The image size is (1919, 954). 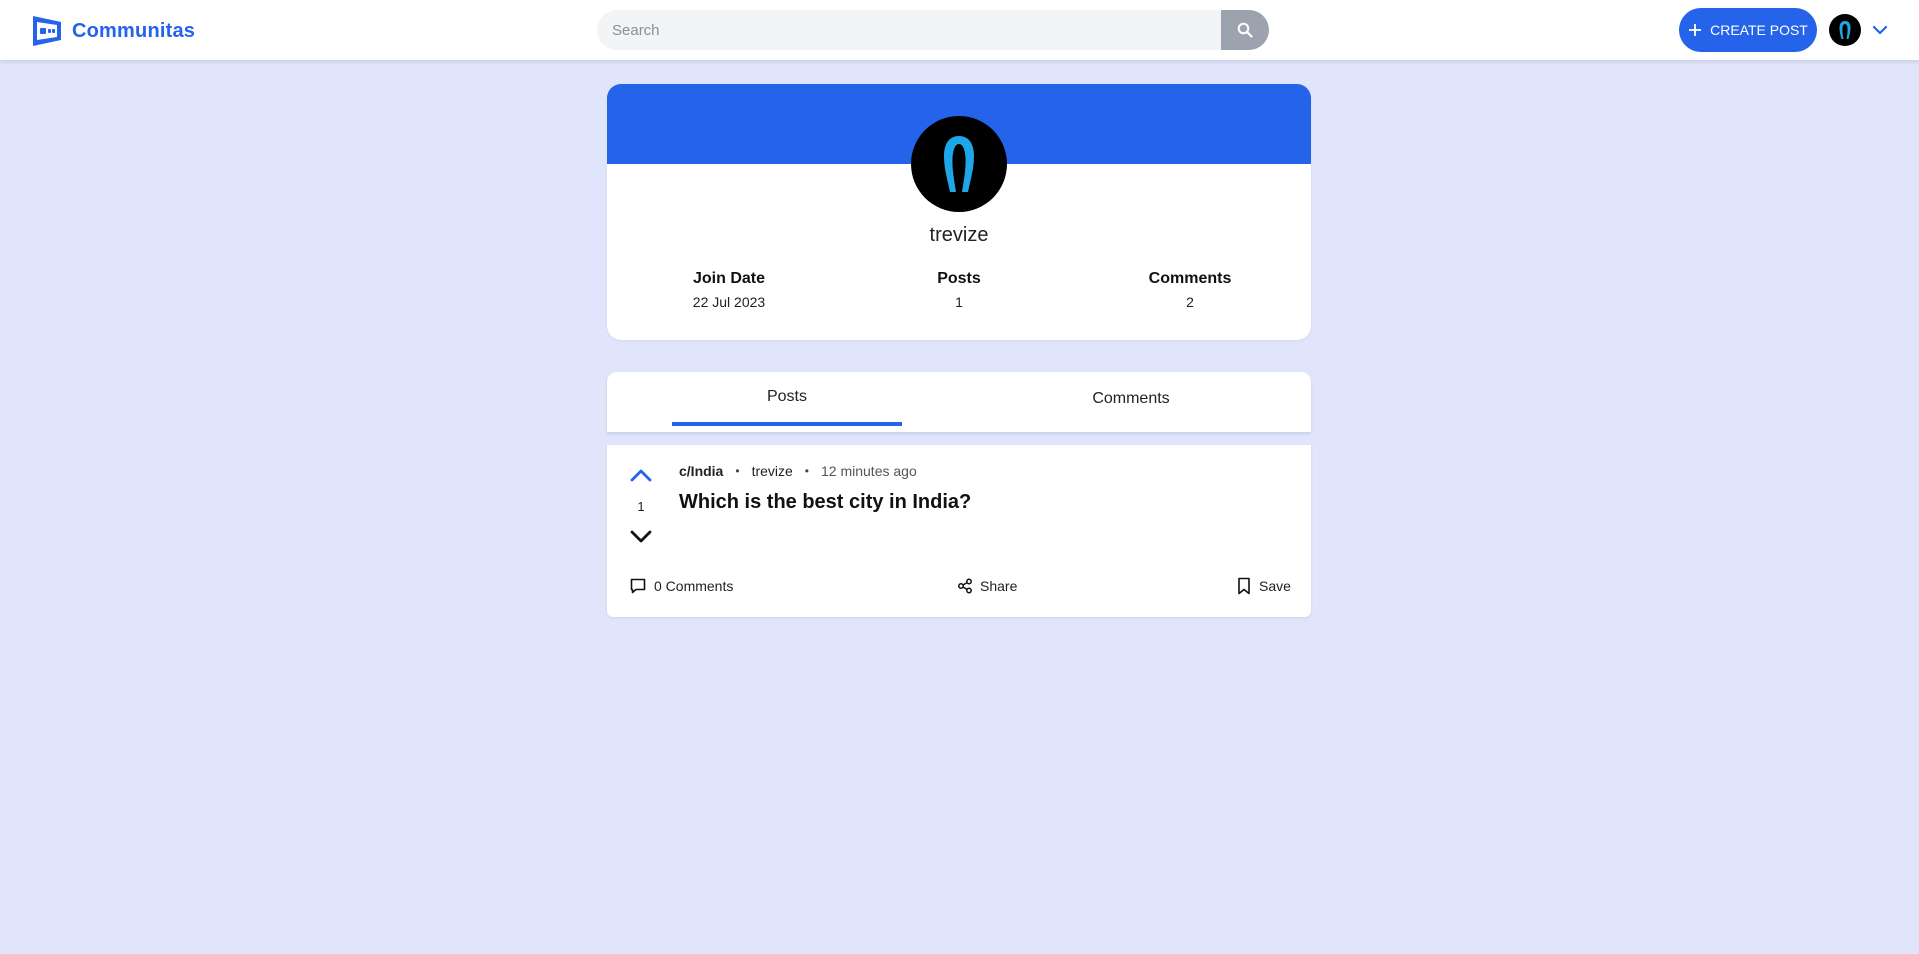 What do you see at coordinates (47, 31) in the screenshot?
I see `communitas-logo-icon` at bounding box center [47, 31].